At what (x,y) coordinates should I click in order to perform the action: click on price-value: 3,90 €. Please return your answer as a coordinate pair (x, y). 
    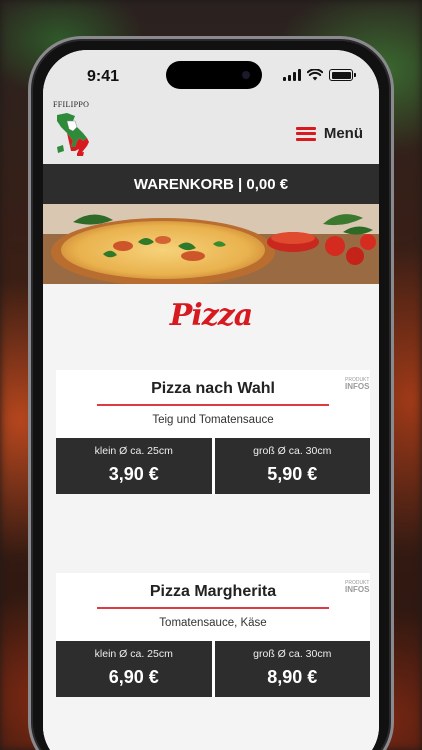
    Looking at the image, I should click on (133, 474).